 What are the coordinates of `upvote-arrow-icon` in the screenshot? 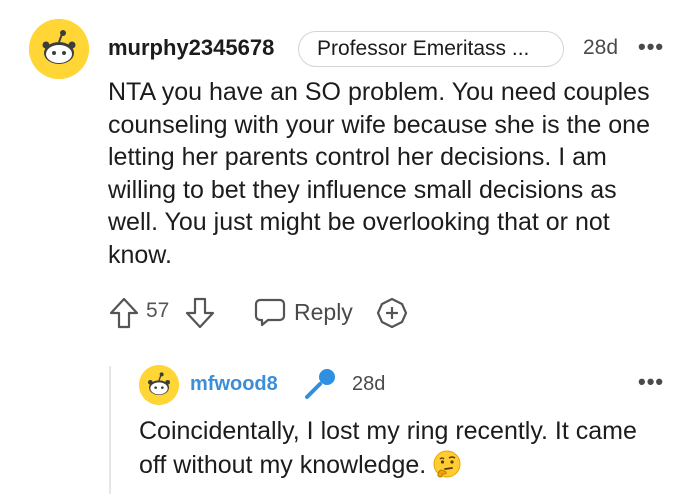 It's located at (124, 313).